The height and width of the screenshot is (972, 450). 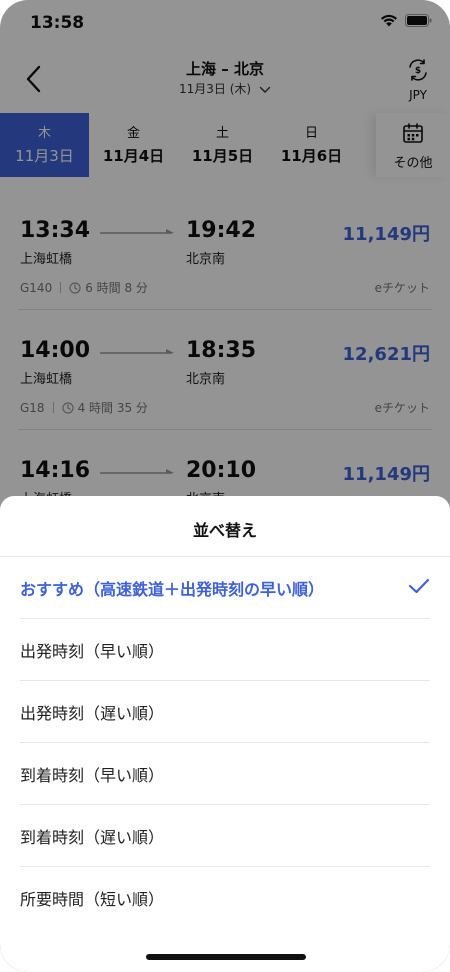 I want to click on option-label: 到着時刻（早い順）, so click(x=92, y=775).